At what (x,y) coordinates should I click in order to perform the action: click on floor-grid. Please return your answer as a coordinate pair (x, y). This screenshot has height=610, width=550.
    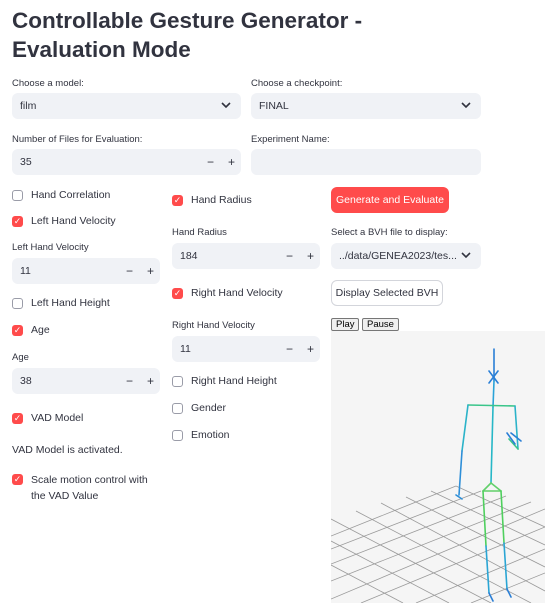
    Looking at the image, I should click on (438, 544).